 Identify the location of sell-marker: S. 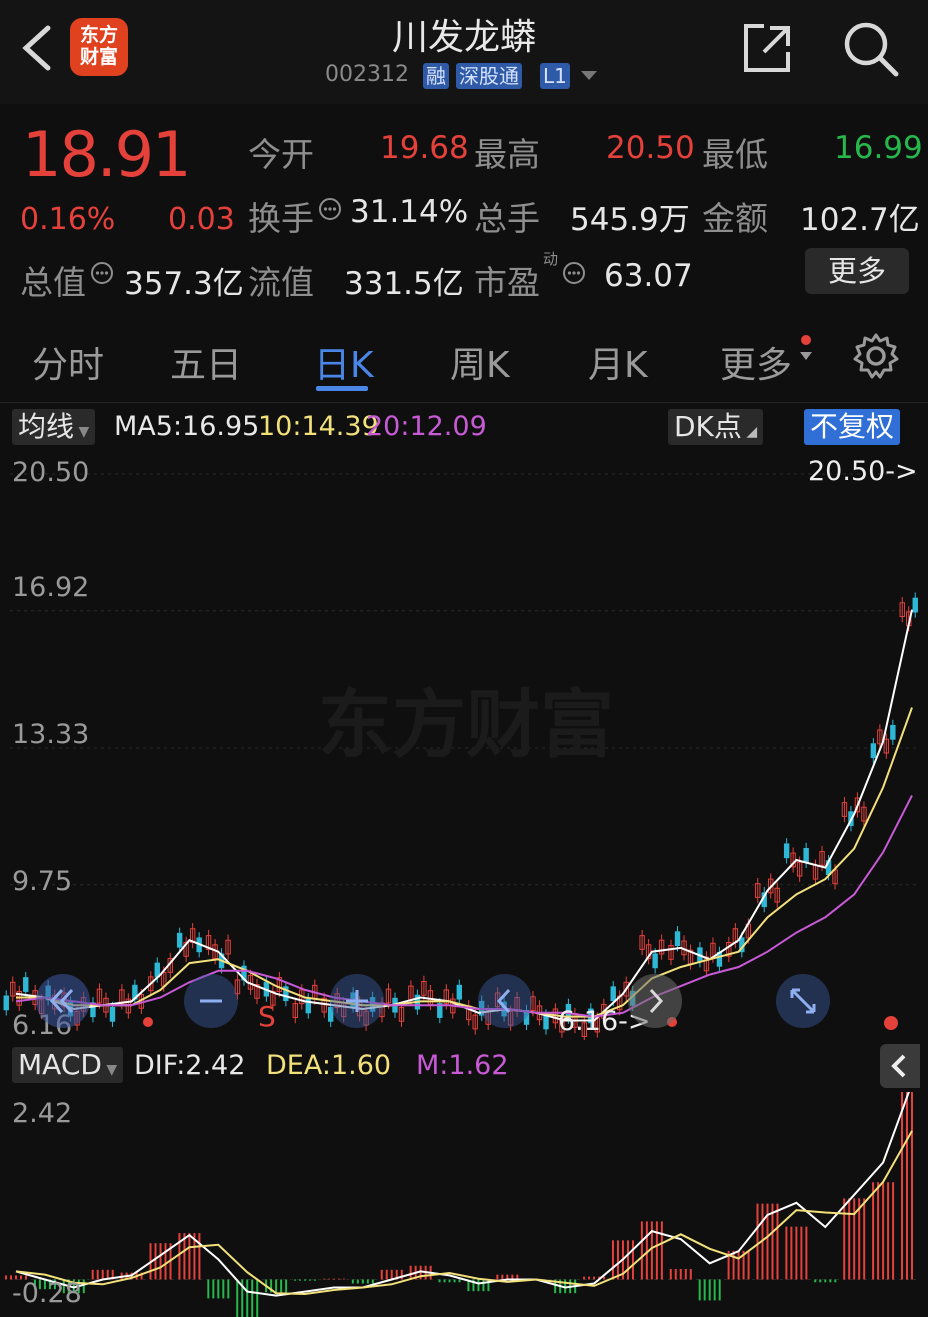
(267, 1016).